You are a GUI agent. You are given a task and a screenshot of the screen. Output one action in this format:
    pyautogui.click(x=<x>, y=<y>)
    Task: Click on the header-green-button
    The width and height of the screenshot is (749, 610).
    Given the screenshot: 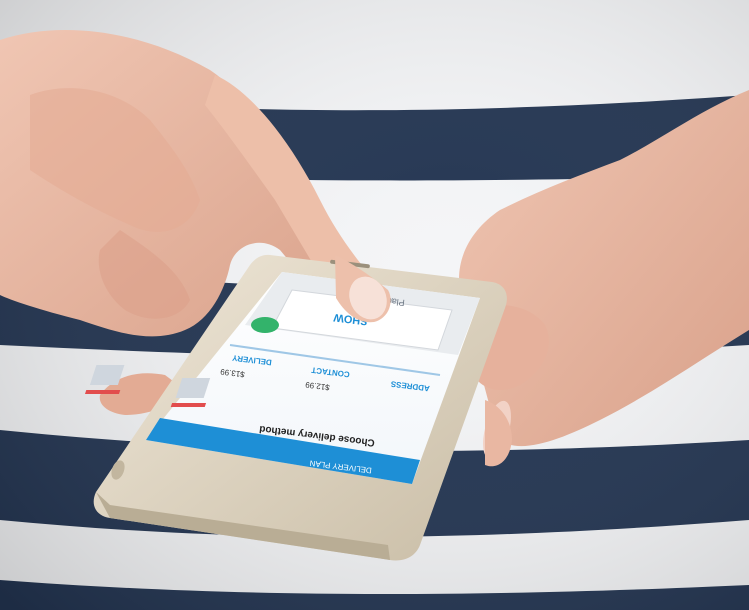 What is the action you would take?
    pyautogui.click(x=265, y=325)
    